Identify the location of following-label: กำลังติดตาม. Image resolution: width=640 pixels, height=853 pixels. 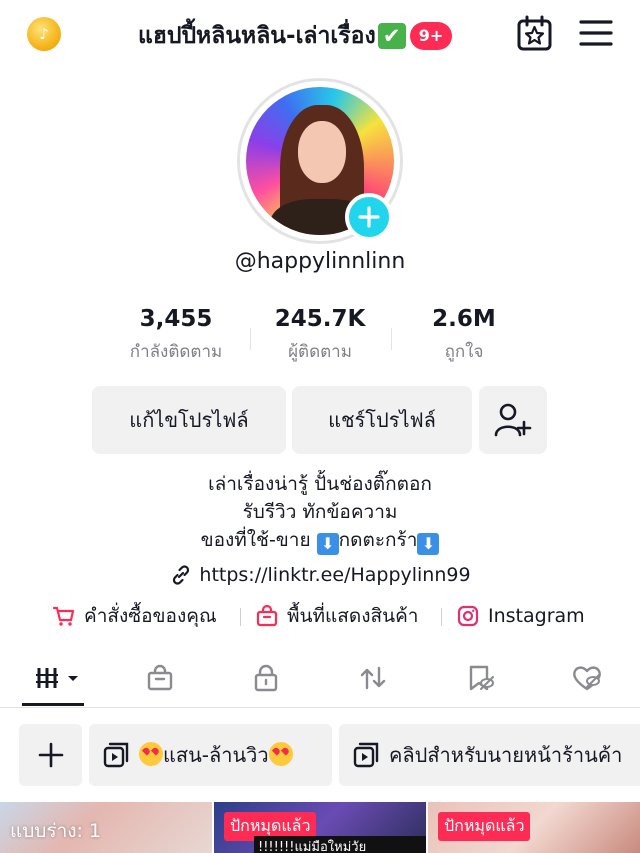
(176, 352).